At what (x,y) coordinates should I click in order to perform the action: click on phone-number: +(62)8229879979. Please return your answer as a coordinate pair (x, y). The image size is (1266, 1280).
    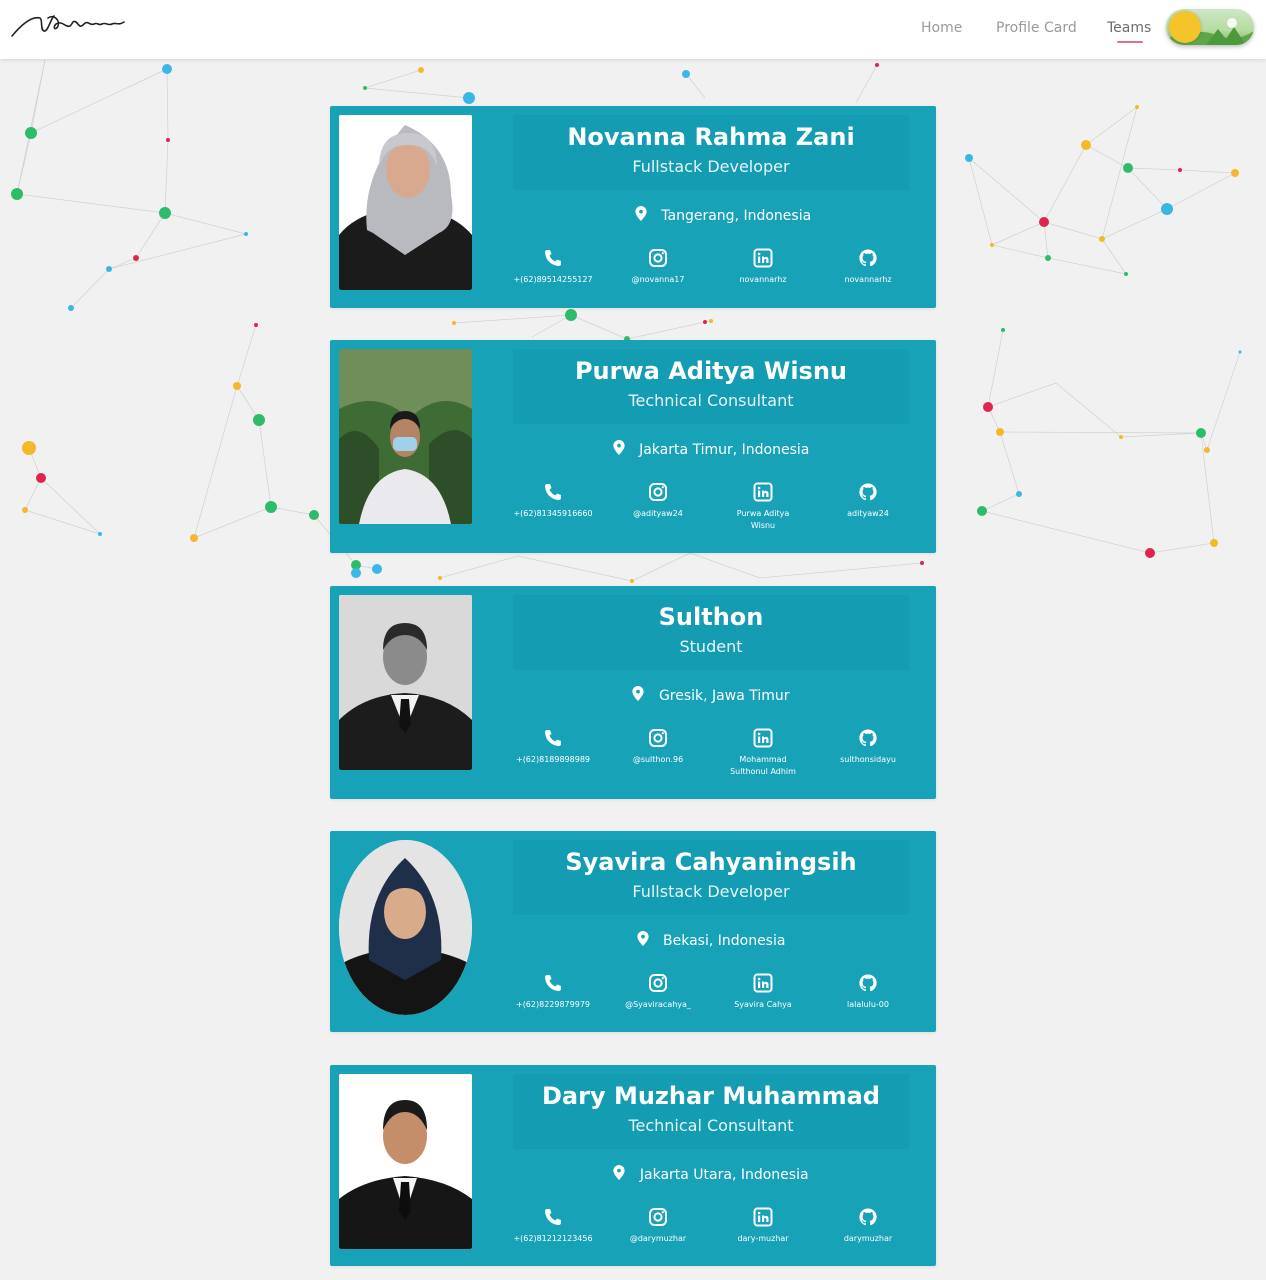
    Looking at the image, I should click on (553, 1004).